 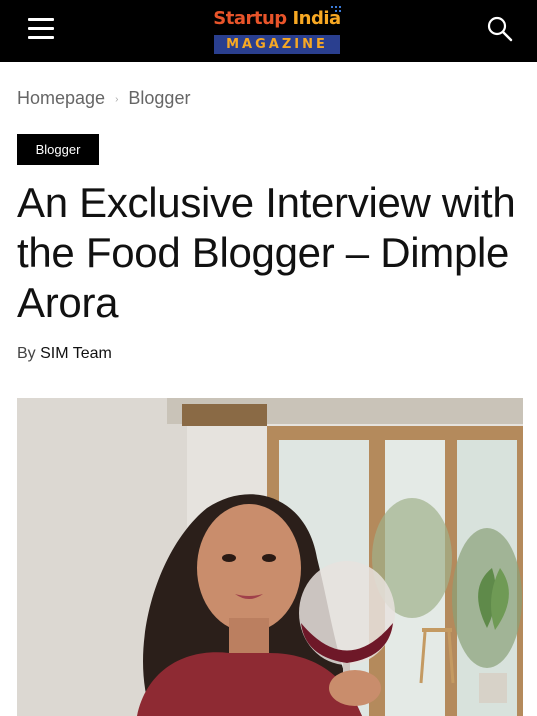 I want to click on site-logo: Startup India MAGAZINE, so click(x=277, y=31).